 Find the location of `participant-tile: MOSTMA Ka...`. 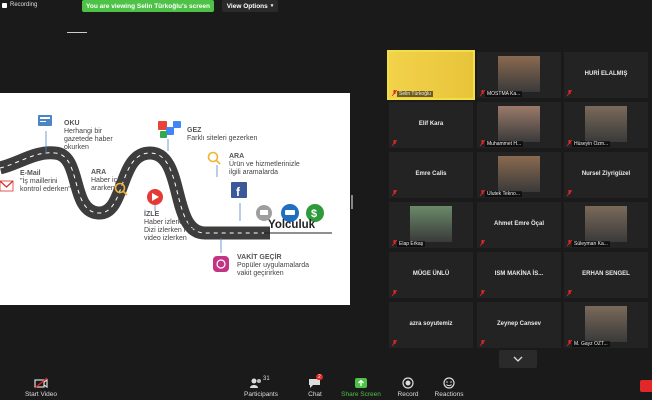

participant-tile: MOSTMA Ka... is located at coordinates (519, 75).